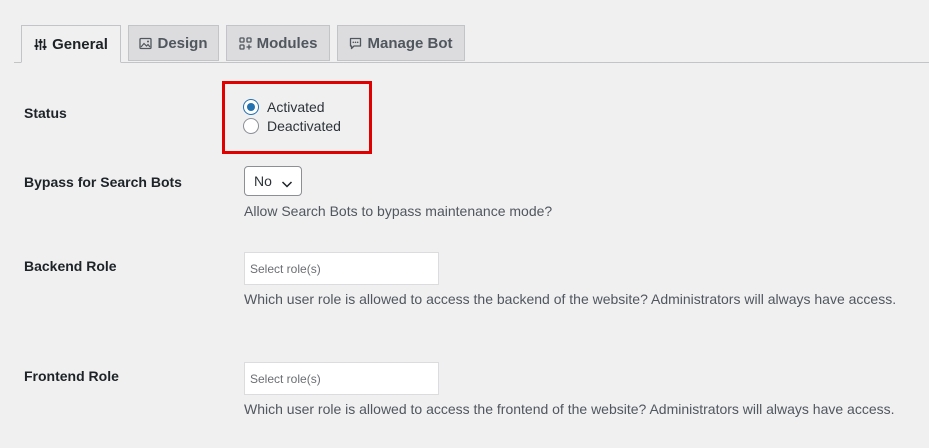  I want to click on radio-activated: Activated, so click(284, 107).